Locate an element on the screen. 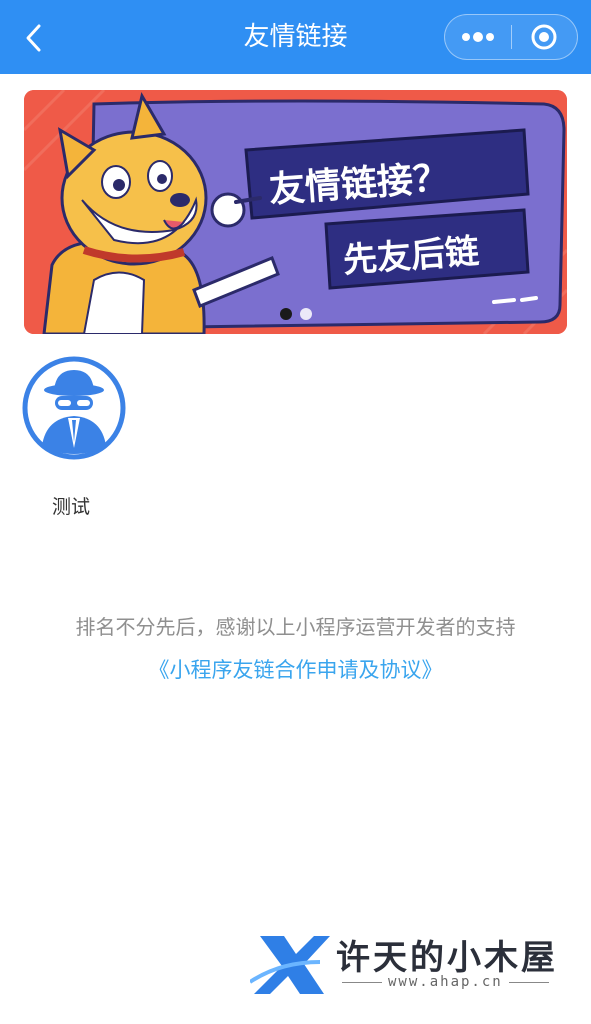  watermark-logo-icon is located at coordinates (290, 965).